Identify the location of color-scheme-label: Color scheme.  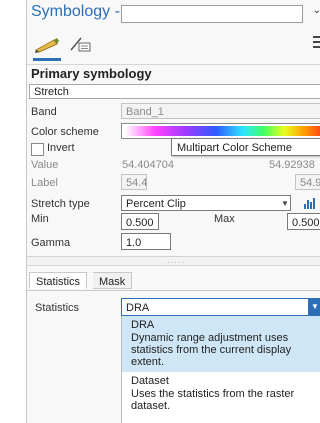
(65, 132).